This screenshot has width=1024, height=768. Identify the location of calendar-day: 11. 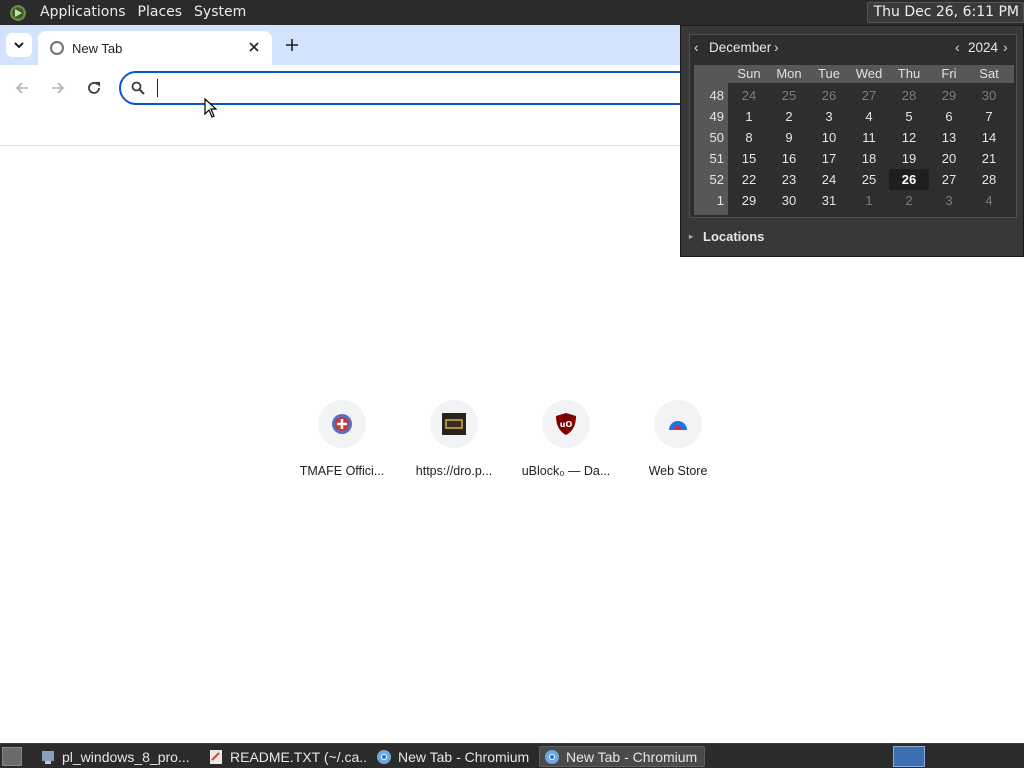
(869, 137).